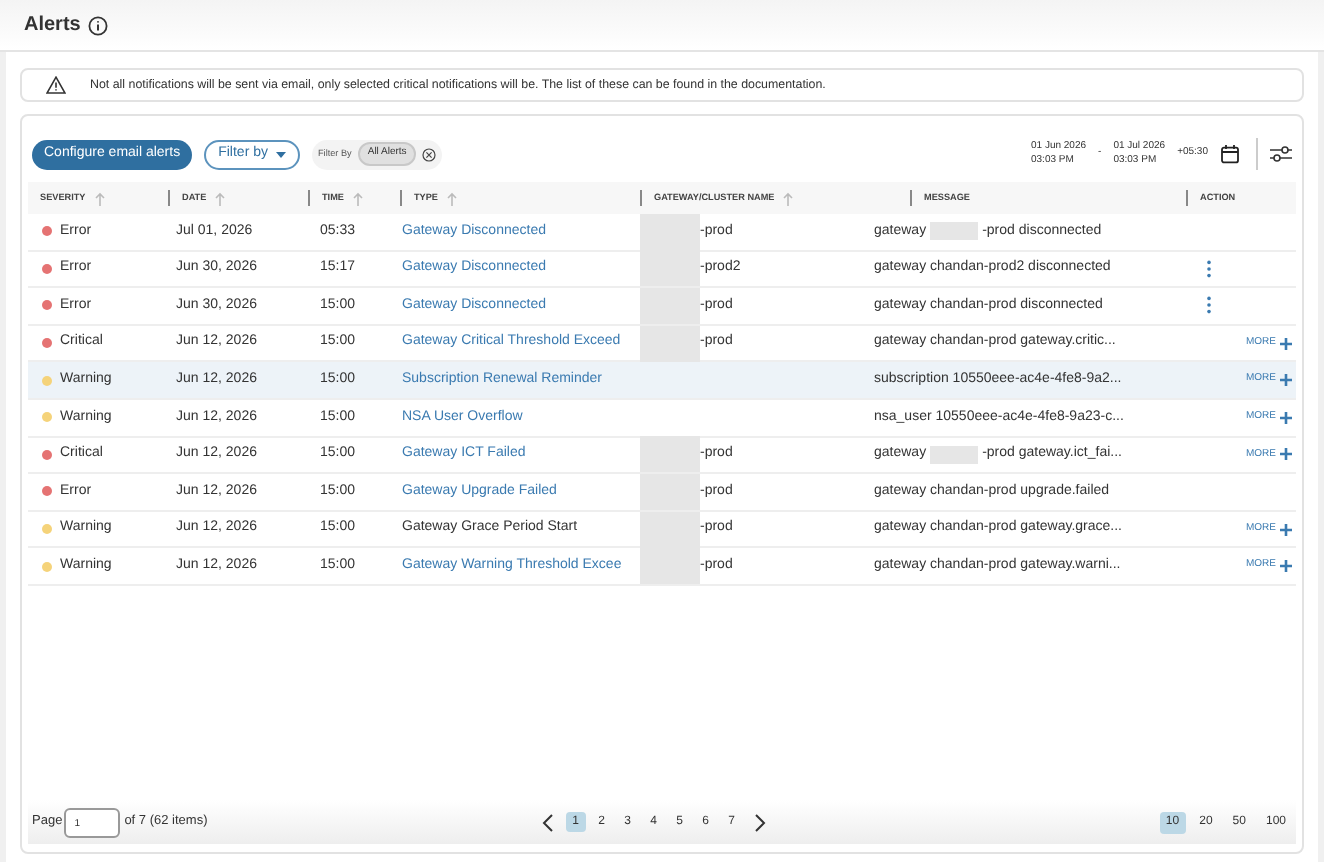  What do you see at coordinates (281, 154) in the screenshot?
I see `caret-icon` at bounding box center [281, 154].